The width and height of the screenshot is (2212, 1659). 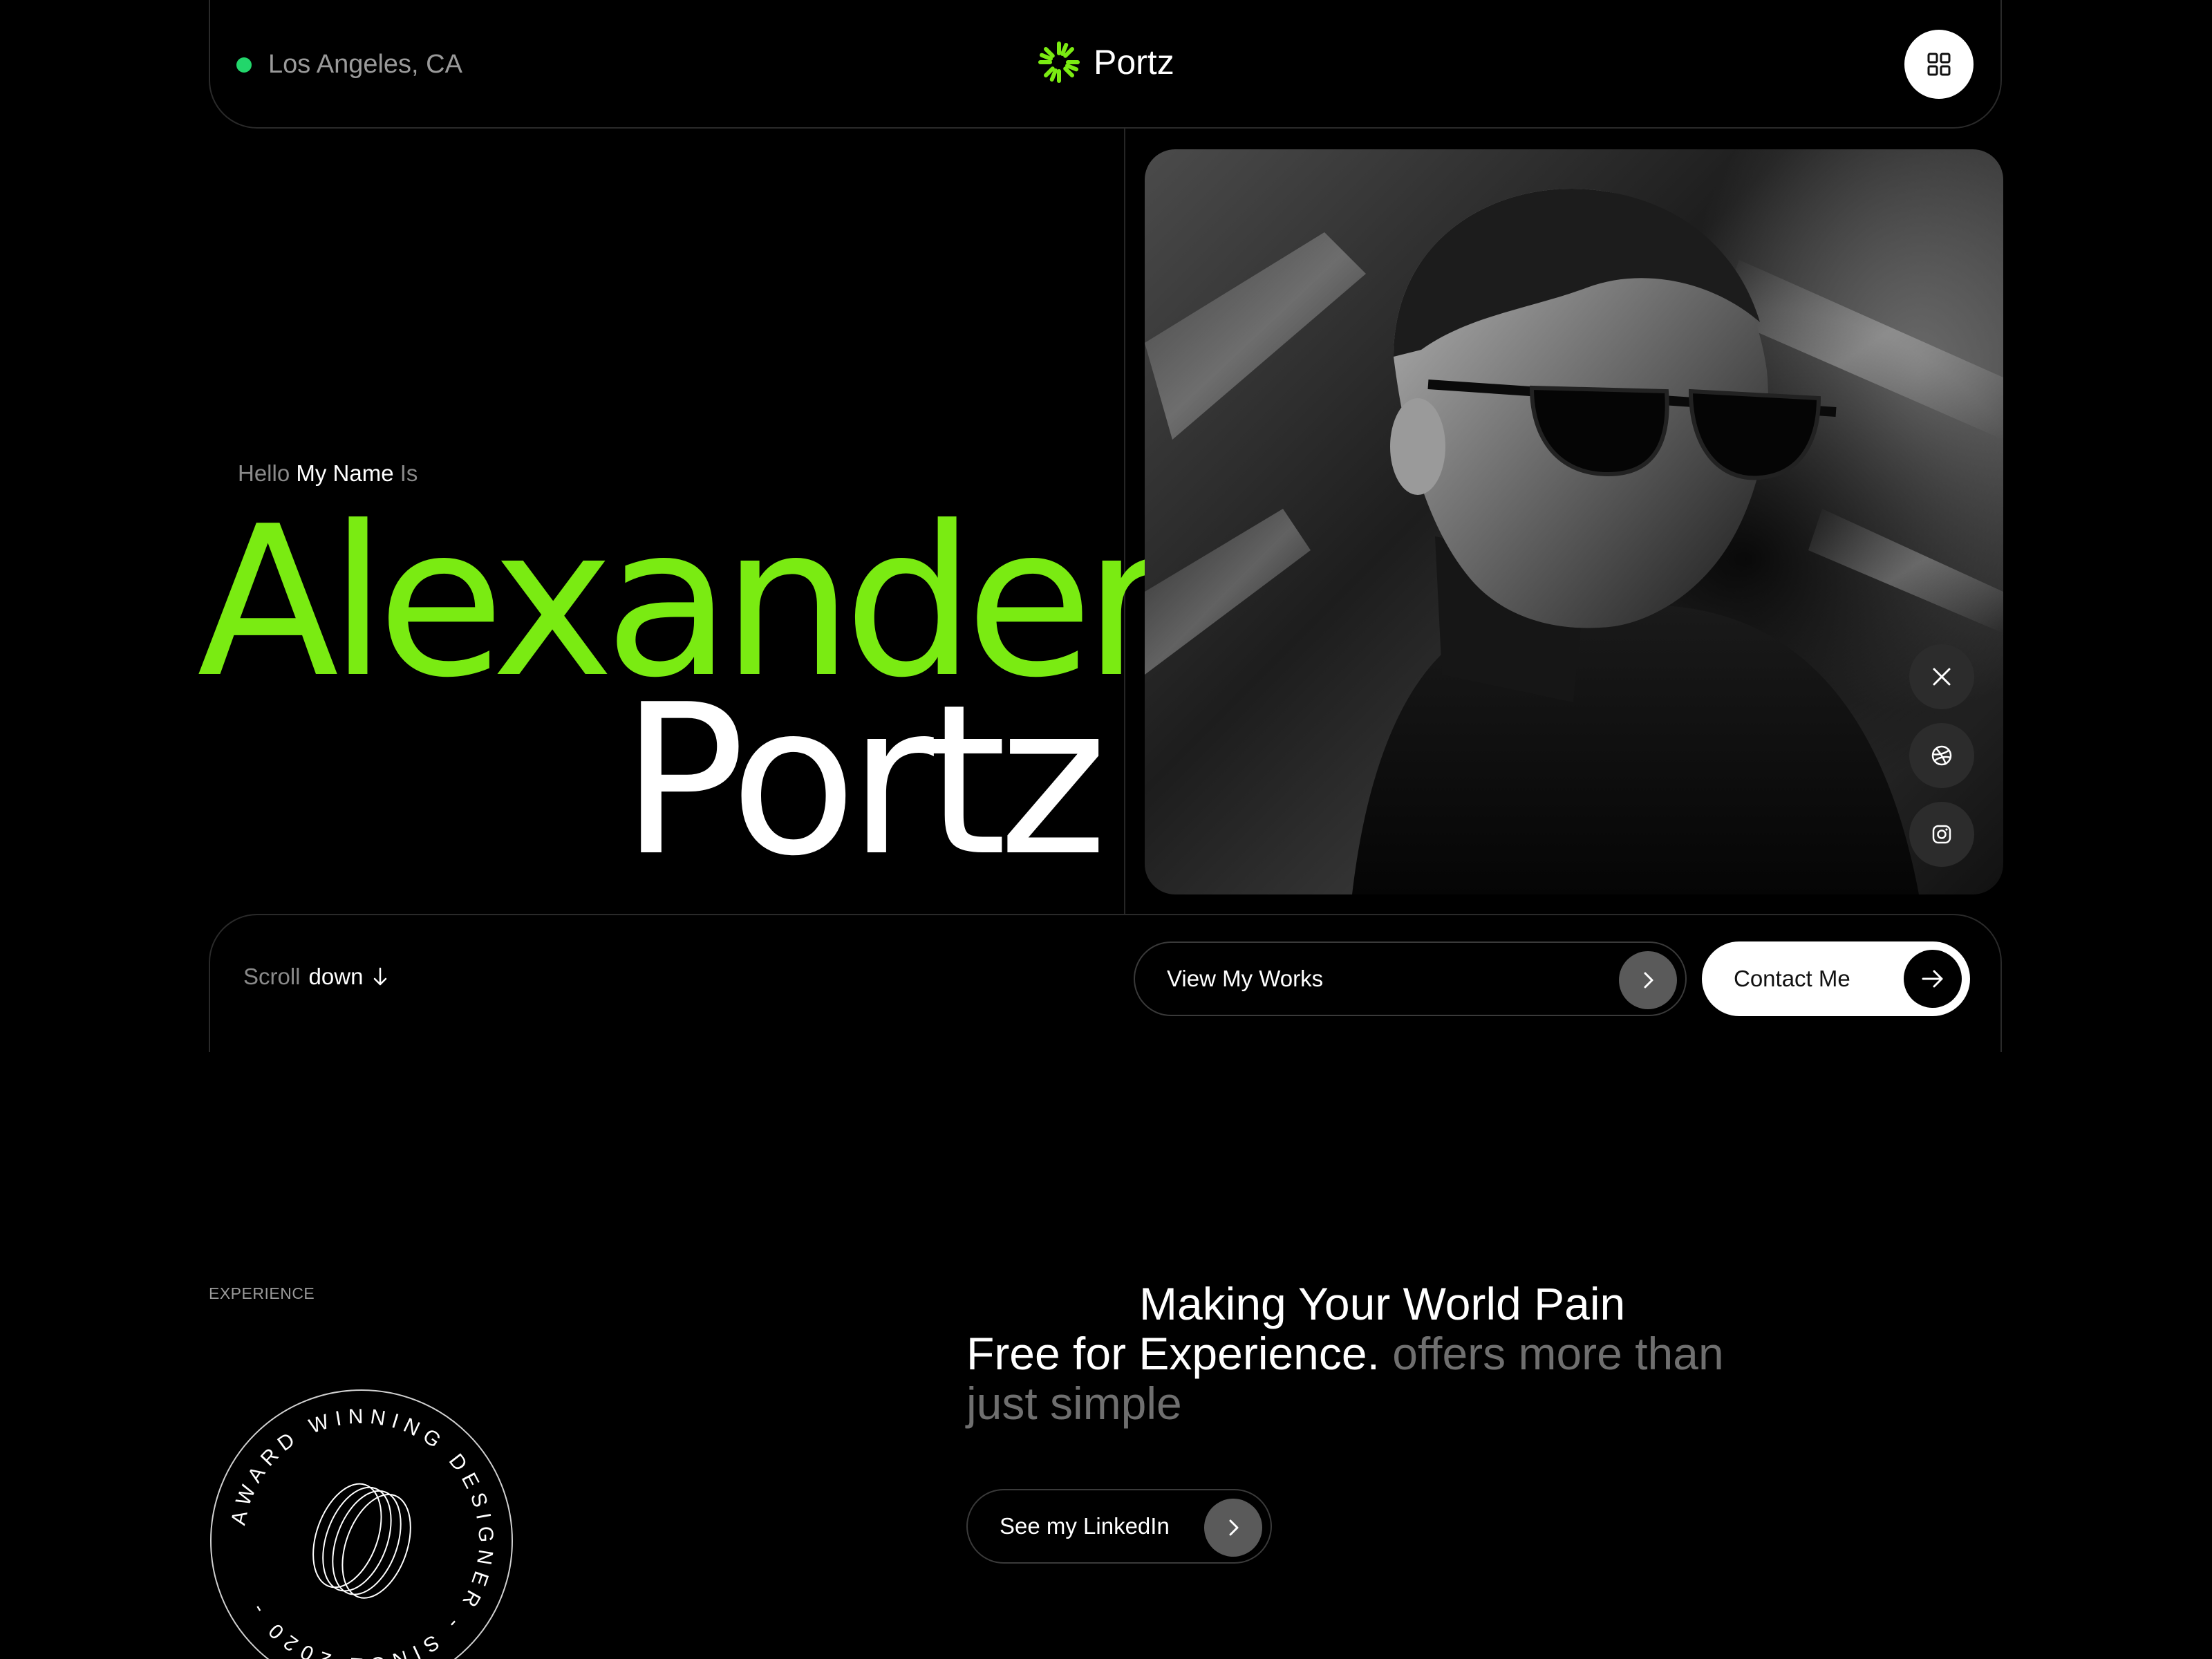 What do you see at coordinates (272, 976) in the screenshot?
I see `scroll-prefix: Scroll` at bounding box center [272, 976].